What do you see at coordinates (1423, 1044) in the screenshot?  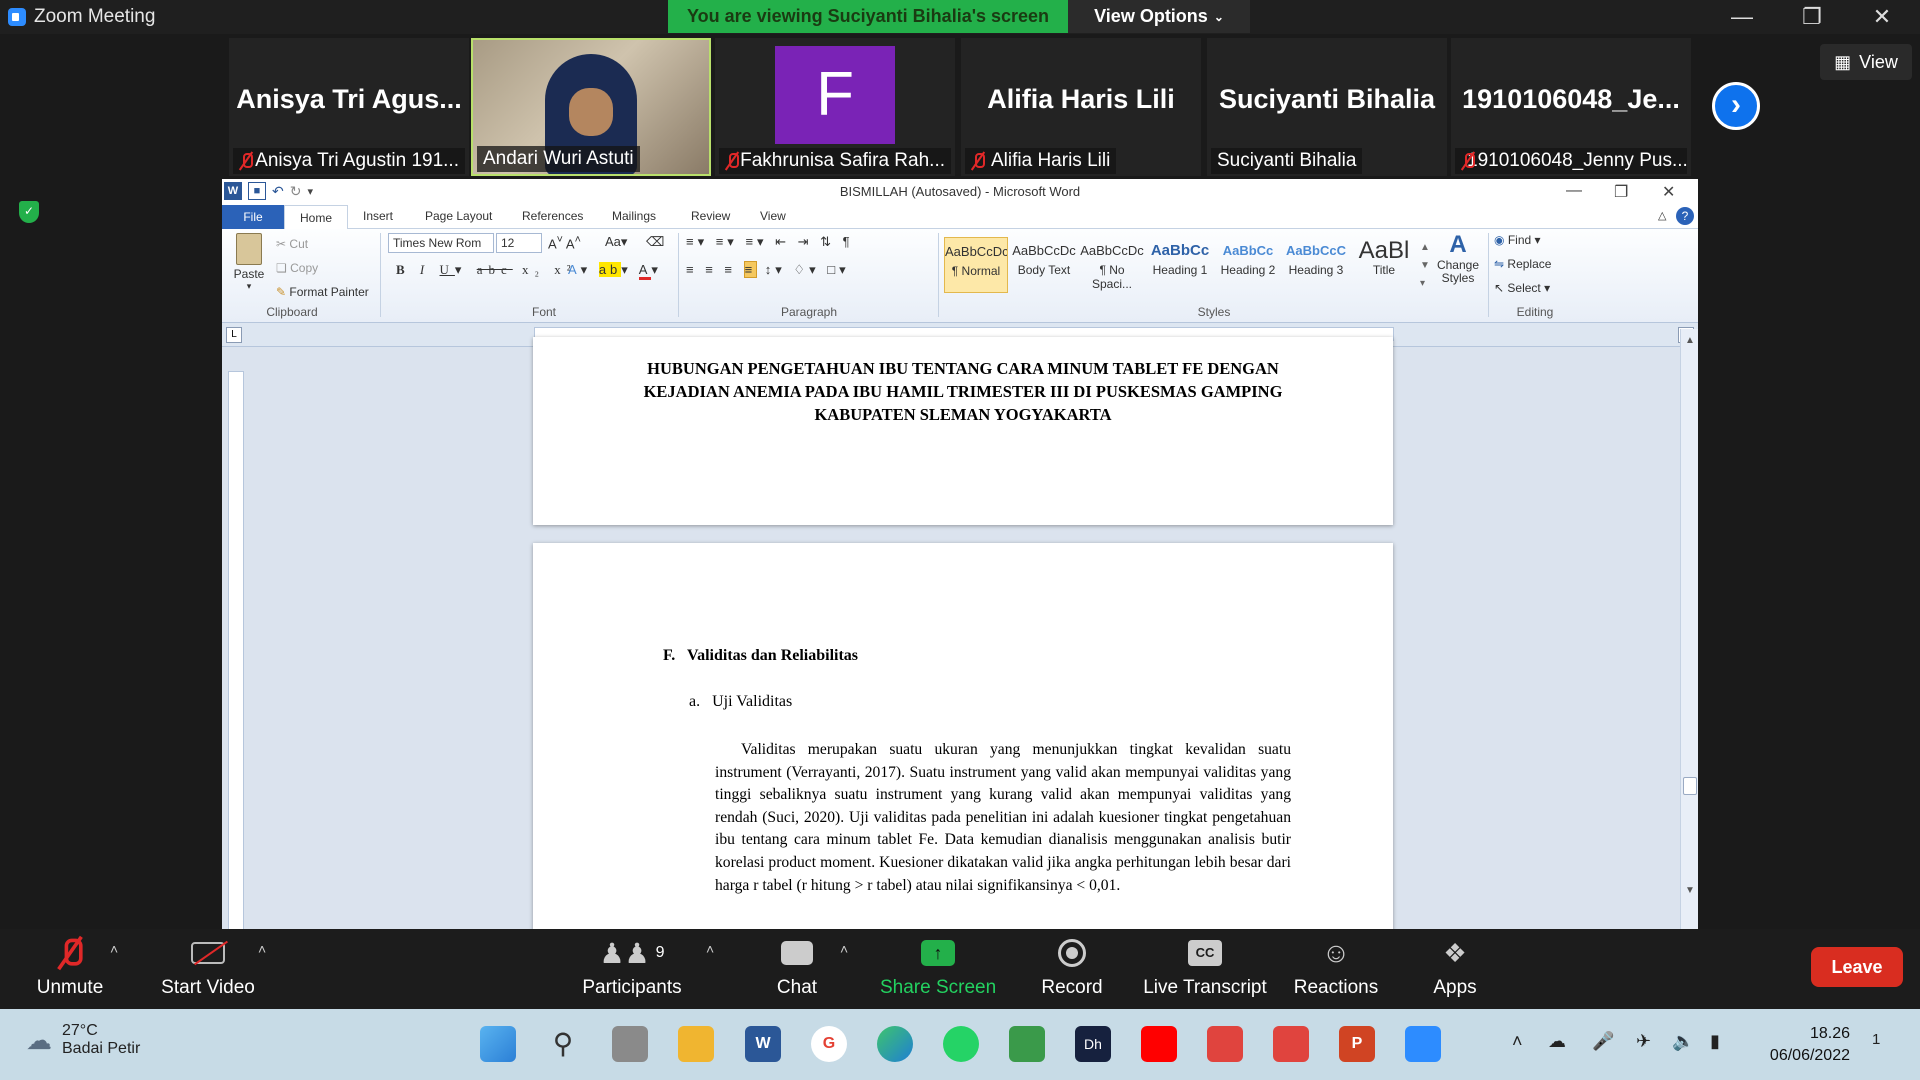 I see `zoom-taskbar-icon` at bounding box center [1423, 1044].